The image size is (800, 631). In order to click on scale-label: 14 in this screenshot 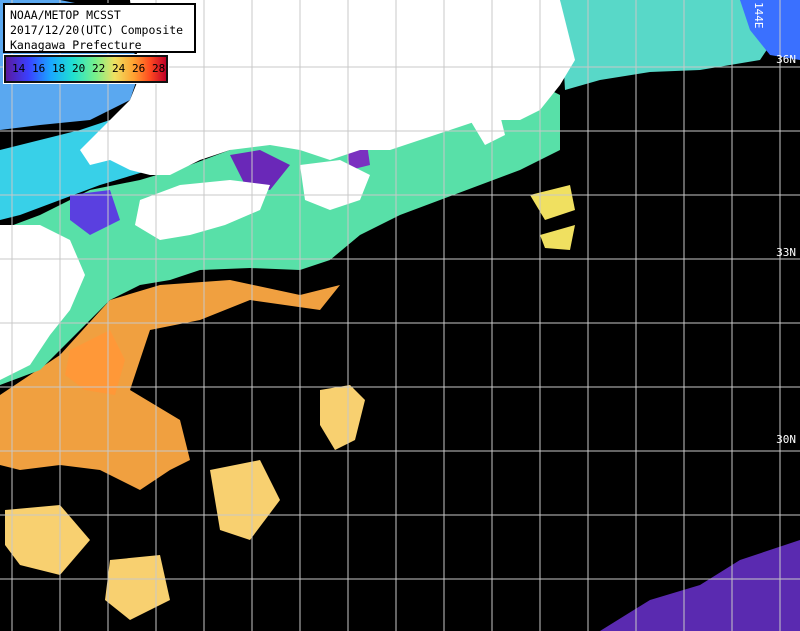, I will do `click(19, 68)`.